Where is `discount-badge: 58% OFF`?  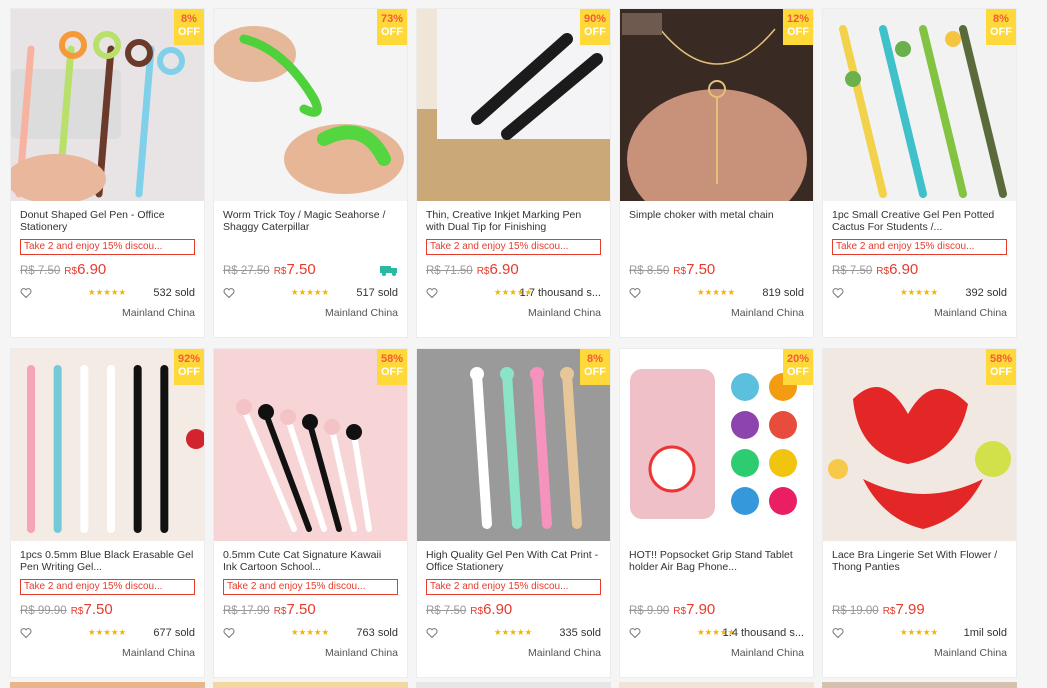
discount-badge: 58% OFF is located at coordinates (1001, 367).